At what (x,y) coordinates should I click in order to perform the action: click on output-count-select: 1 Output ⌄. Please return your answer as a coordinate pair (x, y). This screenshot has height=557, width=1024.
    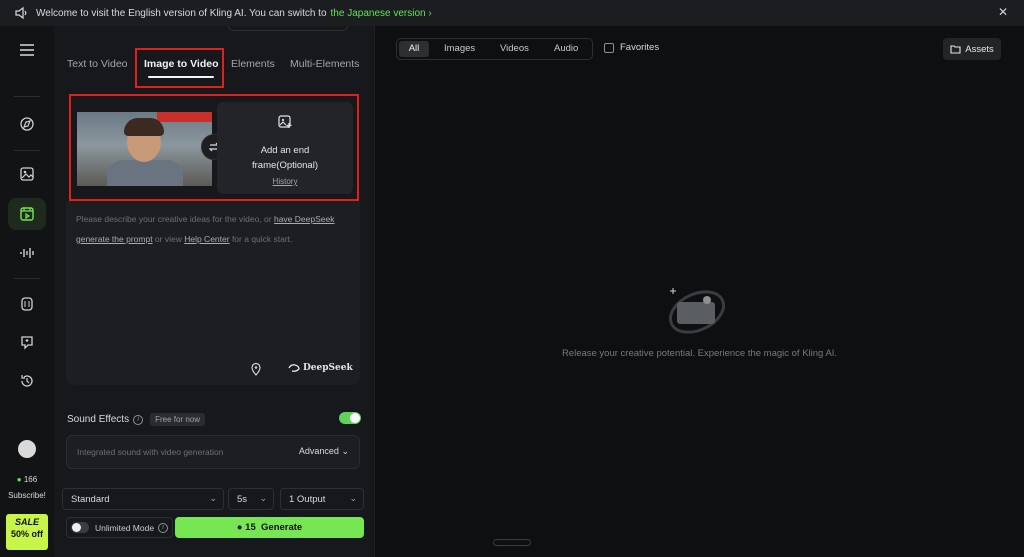
    Looking at the image, I should click on (322, 499).